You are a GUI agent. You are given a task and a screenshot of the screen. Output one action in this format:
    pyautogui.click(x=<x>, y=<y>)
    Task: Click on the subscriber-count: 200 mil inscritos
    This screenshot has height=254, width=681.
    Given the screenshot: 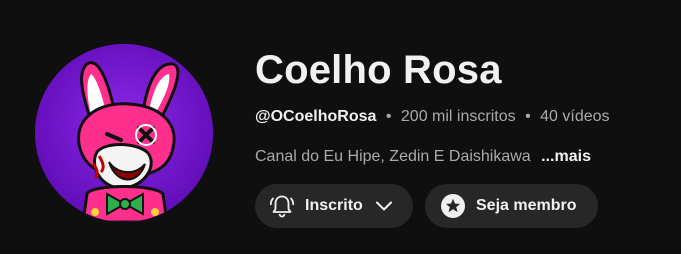 What is the action you would take?
    pyautogui.click(x=458, y=116)
    